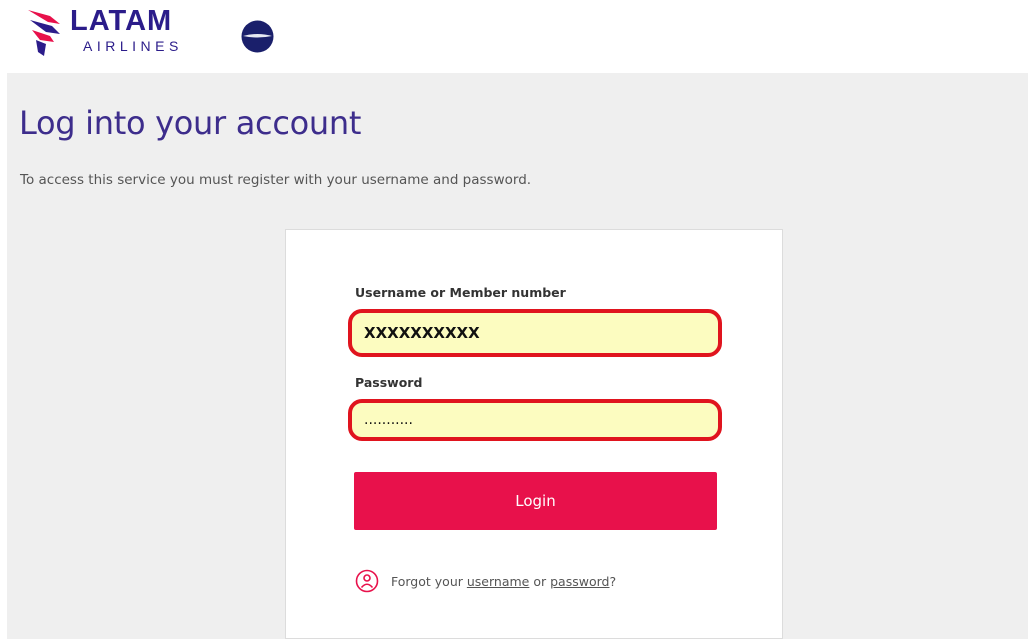  I want to click on forgot-username-link: username, so click(498, 581).